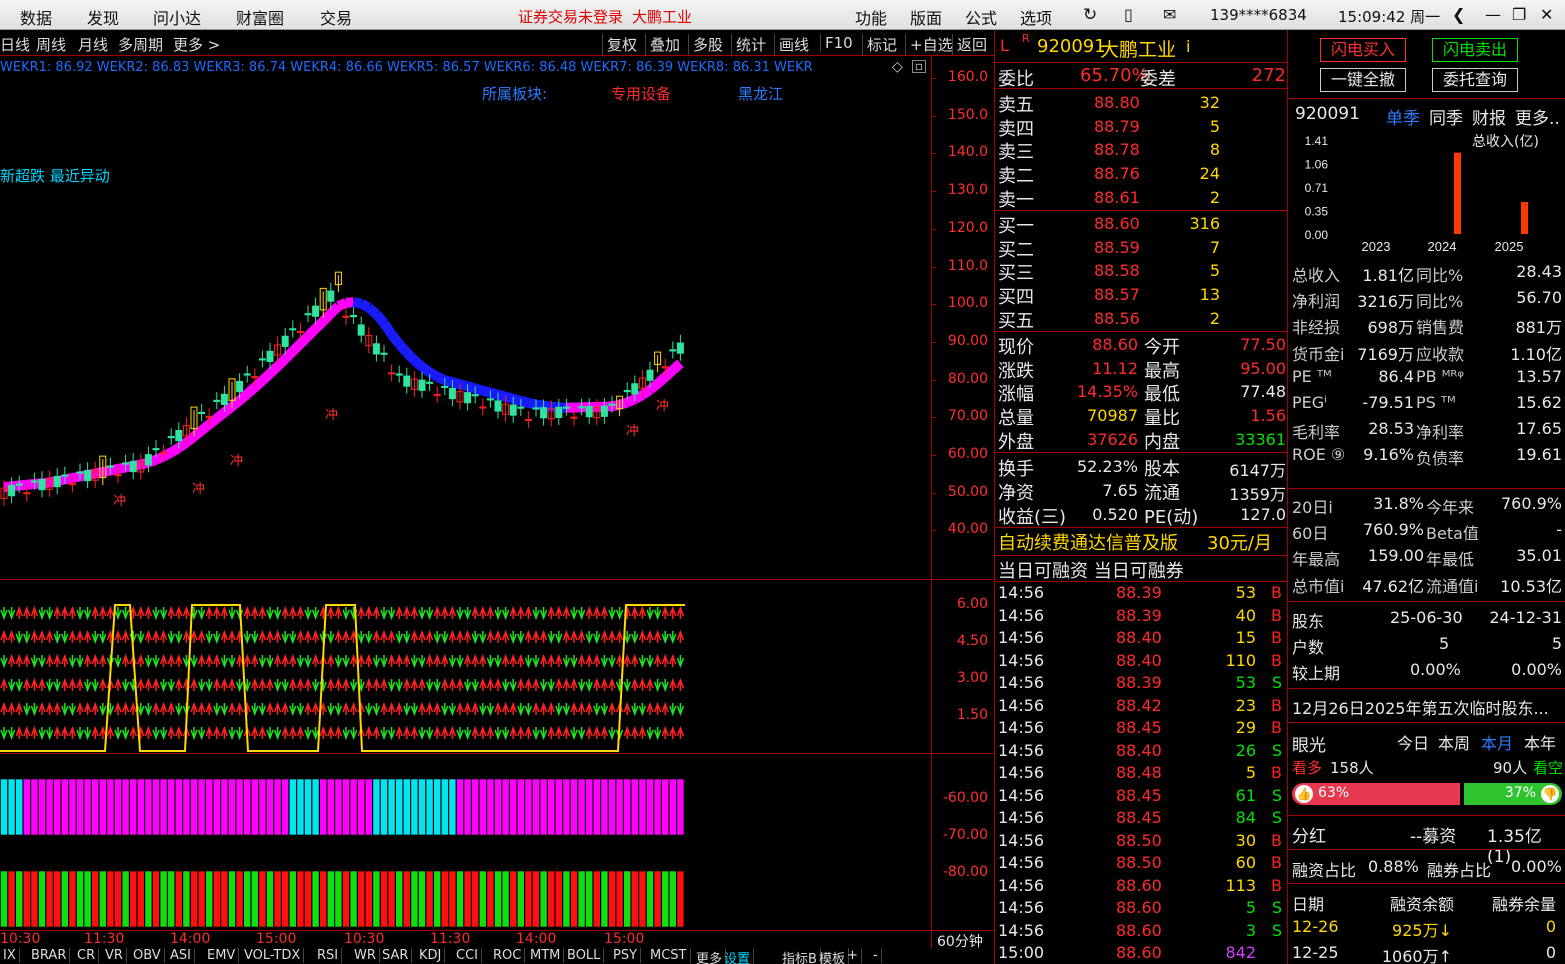 This screenshot has height=964, width=1565. Describe the element at coordinates (926, 17) in the screenshot. I see `menu-layout: 版面` at that location.